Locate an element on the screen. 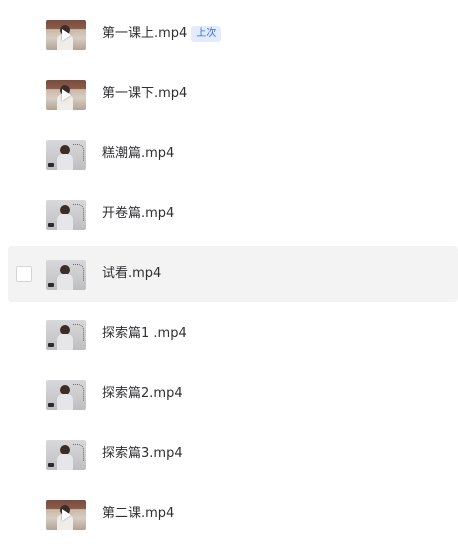  file-name-text: 第一课上.mp4 is located at coordinates (145, 33).